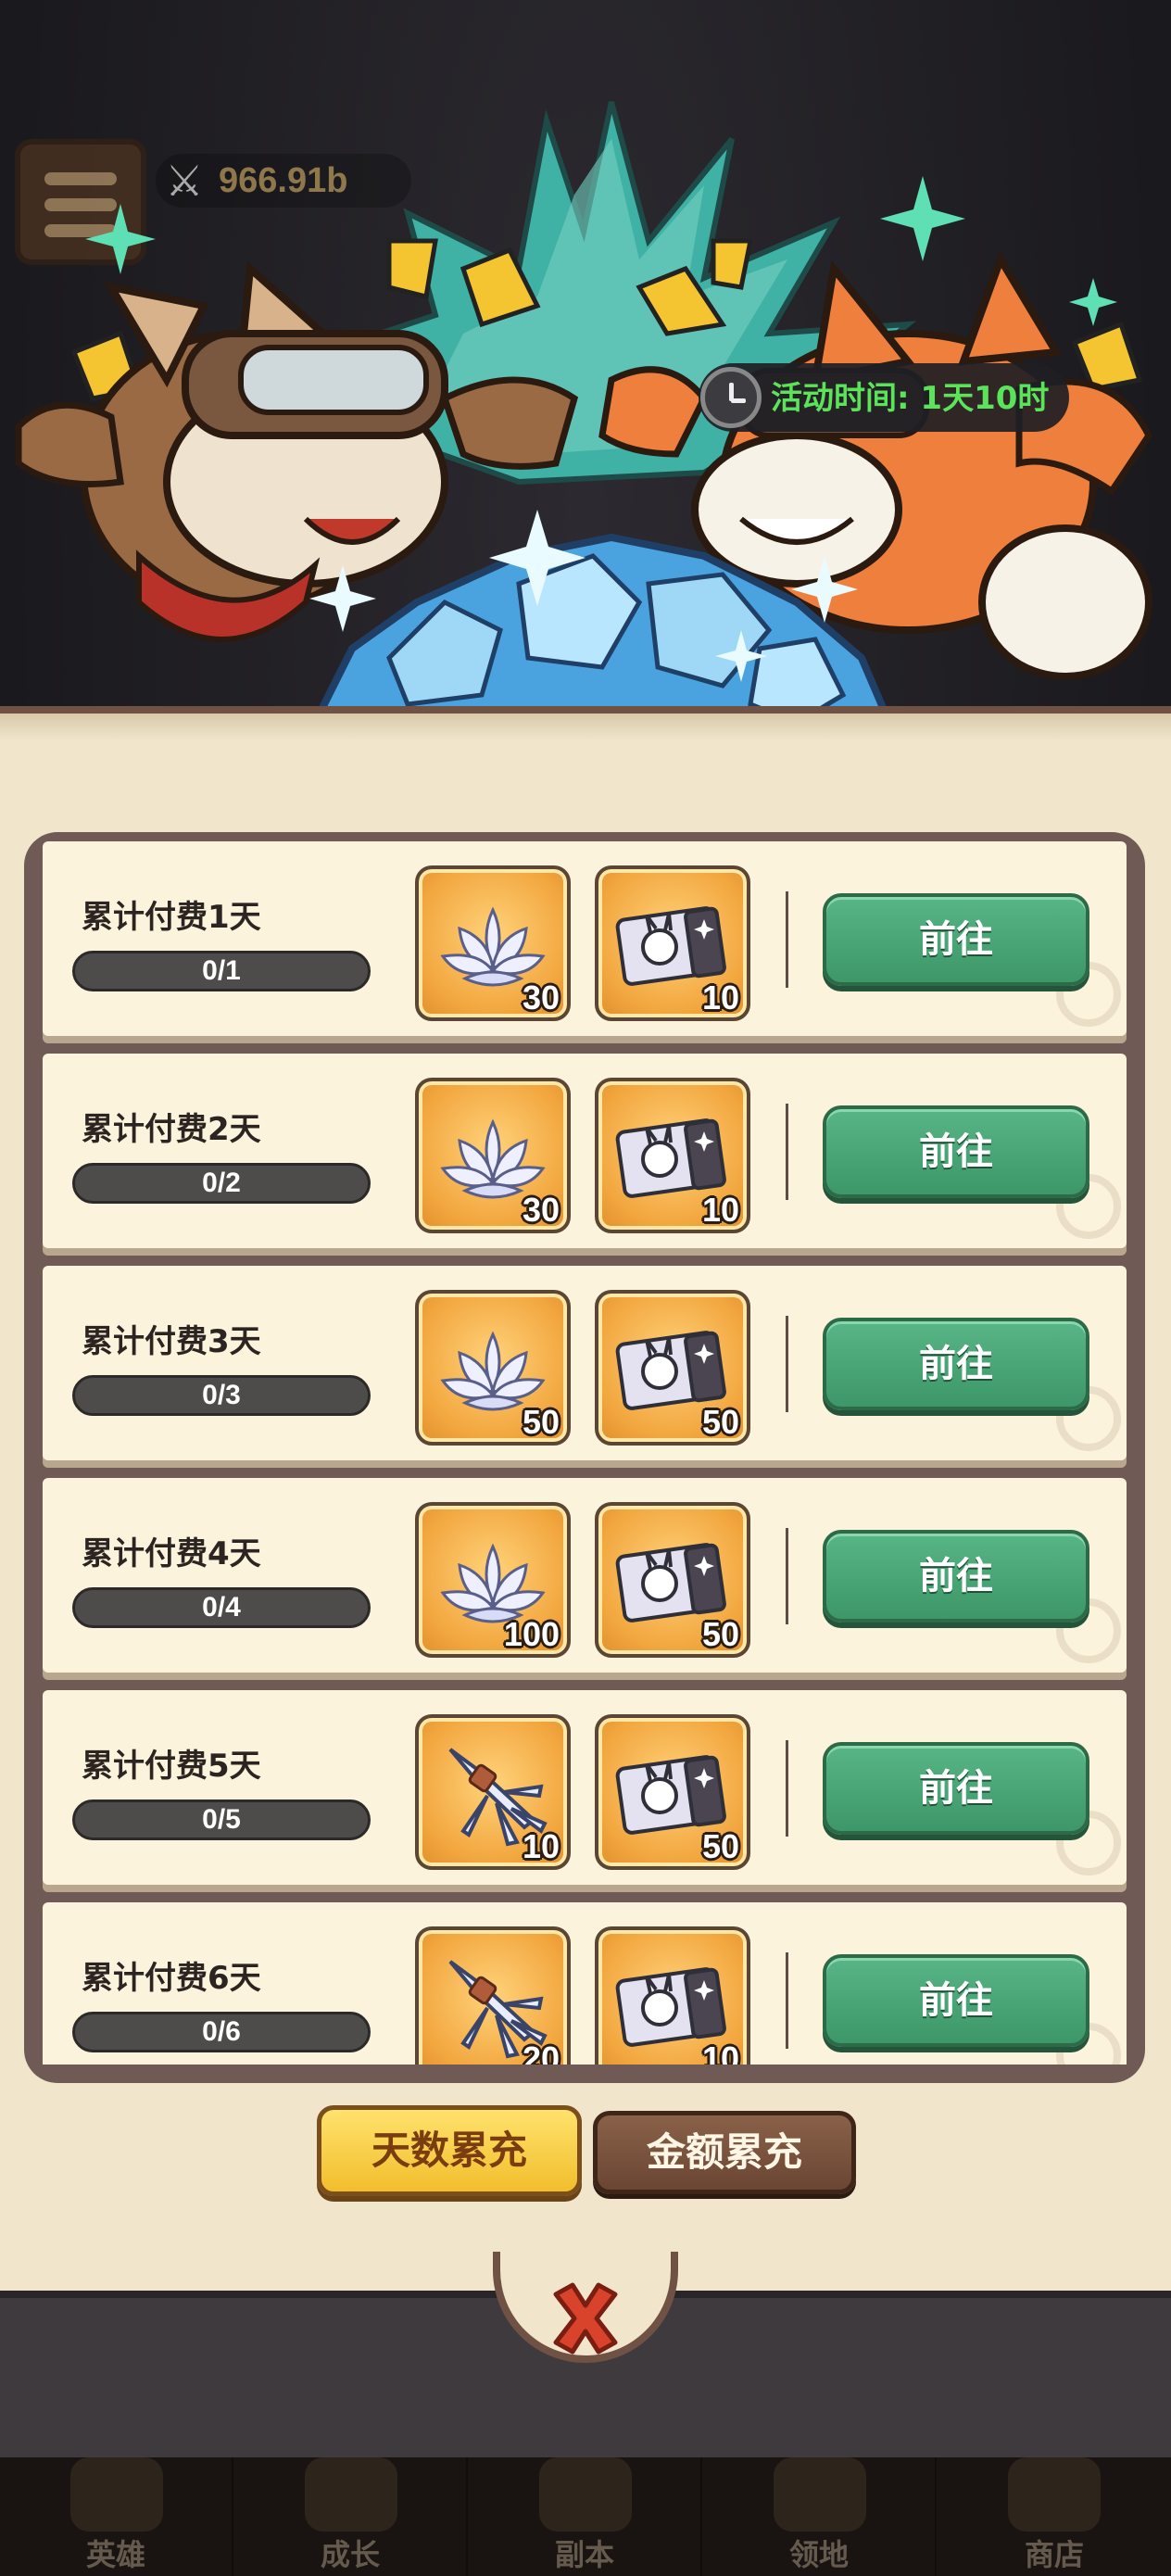  I want to click on progress-bar: 0/2, so click(222, 1183).